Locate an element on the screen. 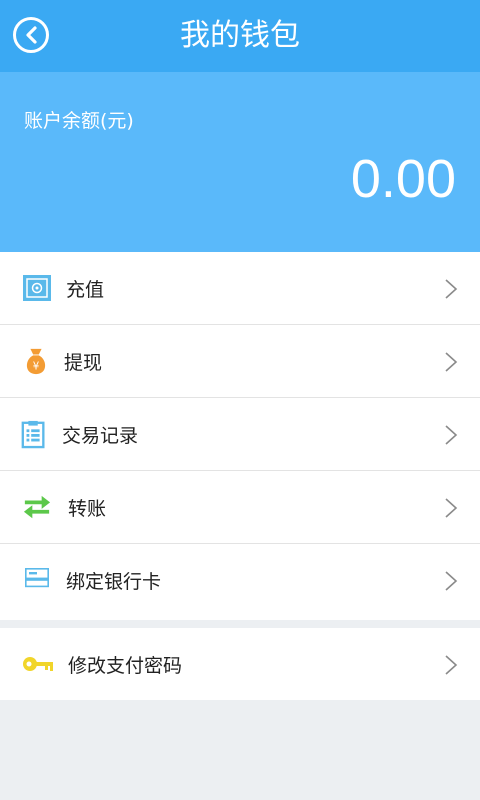 The height and width of the screenshot is (800, 480). balance-value: 0.00 is located at coordinates (403, 179).